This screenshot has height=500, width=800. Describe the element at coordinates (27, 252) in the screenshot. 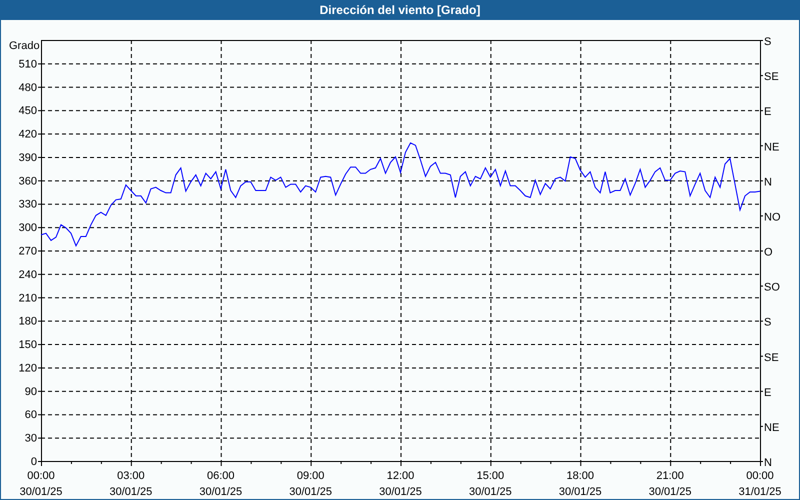

I see `y-tick-label: 270` at that location.